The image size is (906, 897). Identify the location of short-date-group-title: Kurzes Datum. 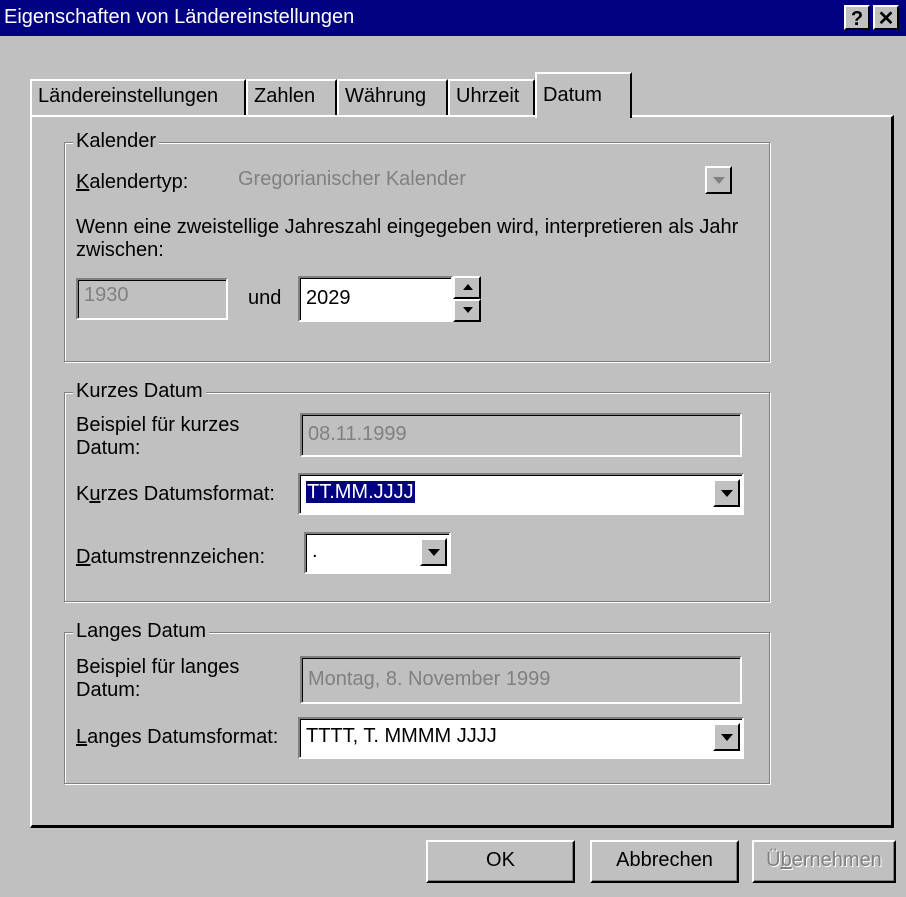
(139, 391).